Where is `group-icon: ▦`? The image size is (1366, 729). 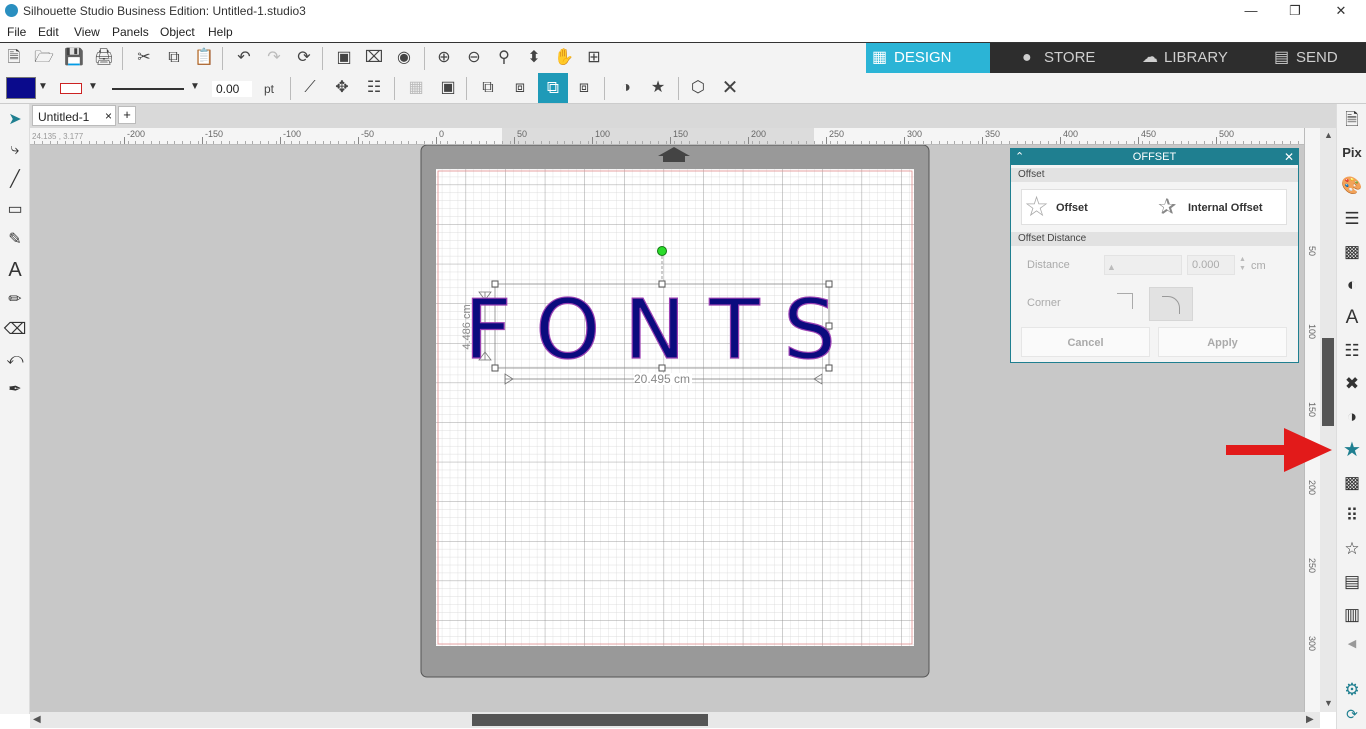
group-icon: ▦ is located at coordinates (416, 88).